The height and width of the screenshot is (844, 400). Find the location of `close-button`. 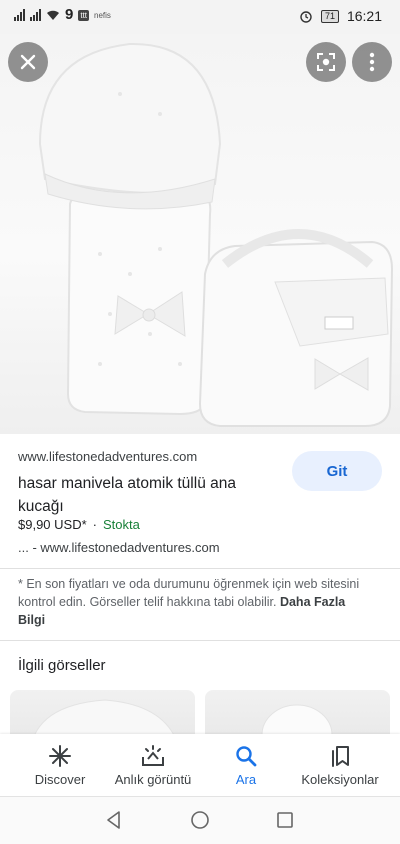

close-button is located at coordinates (28, 62).